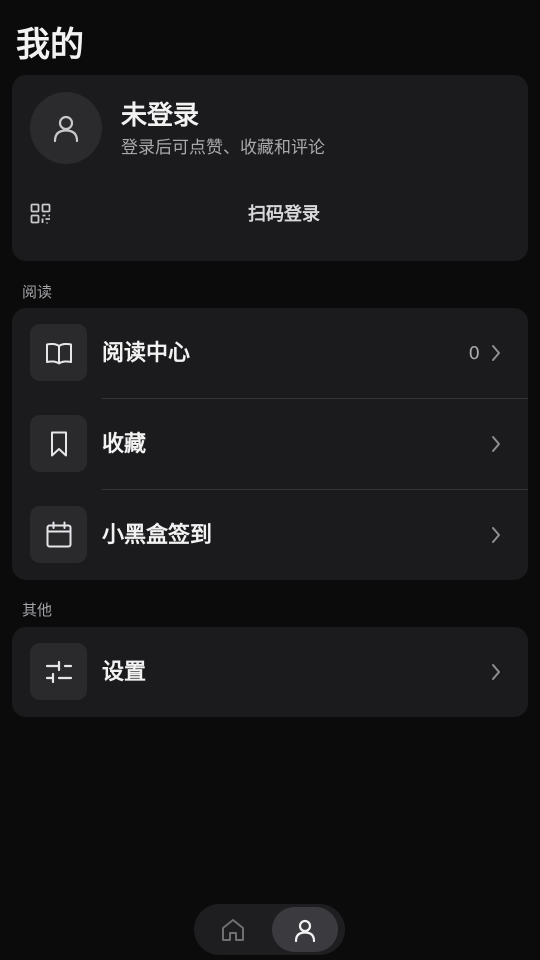 The height and width of the screenshot is (960, 540). Describe the element at coordinates (124, 444) in the screenshot. I see `favorites-label: 收藏` at that location.